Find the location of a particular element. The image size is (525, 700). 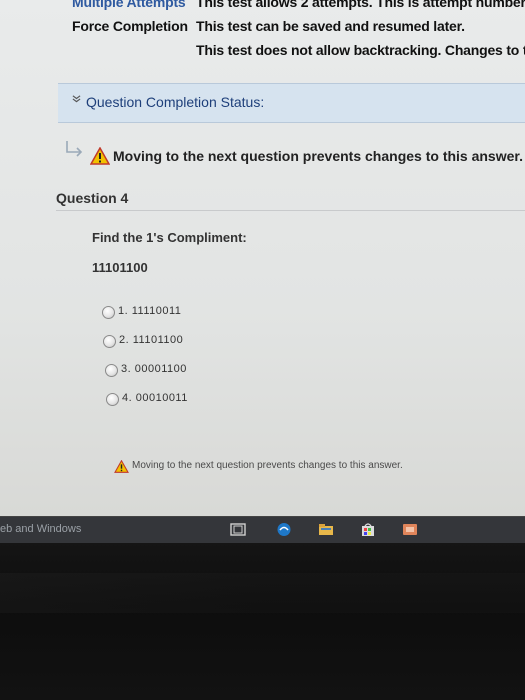

question-header: Question 4 is located at coordinates (290, 199).